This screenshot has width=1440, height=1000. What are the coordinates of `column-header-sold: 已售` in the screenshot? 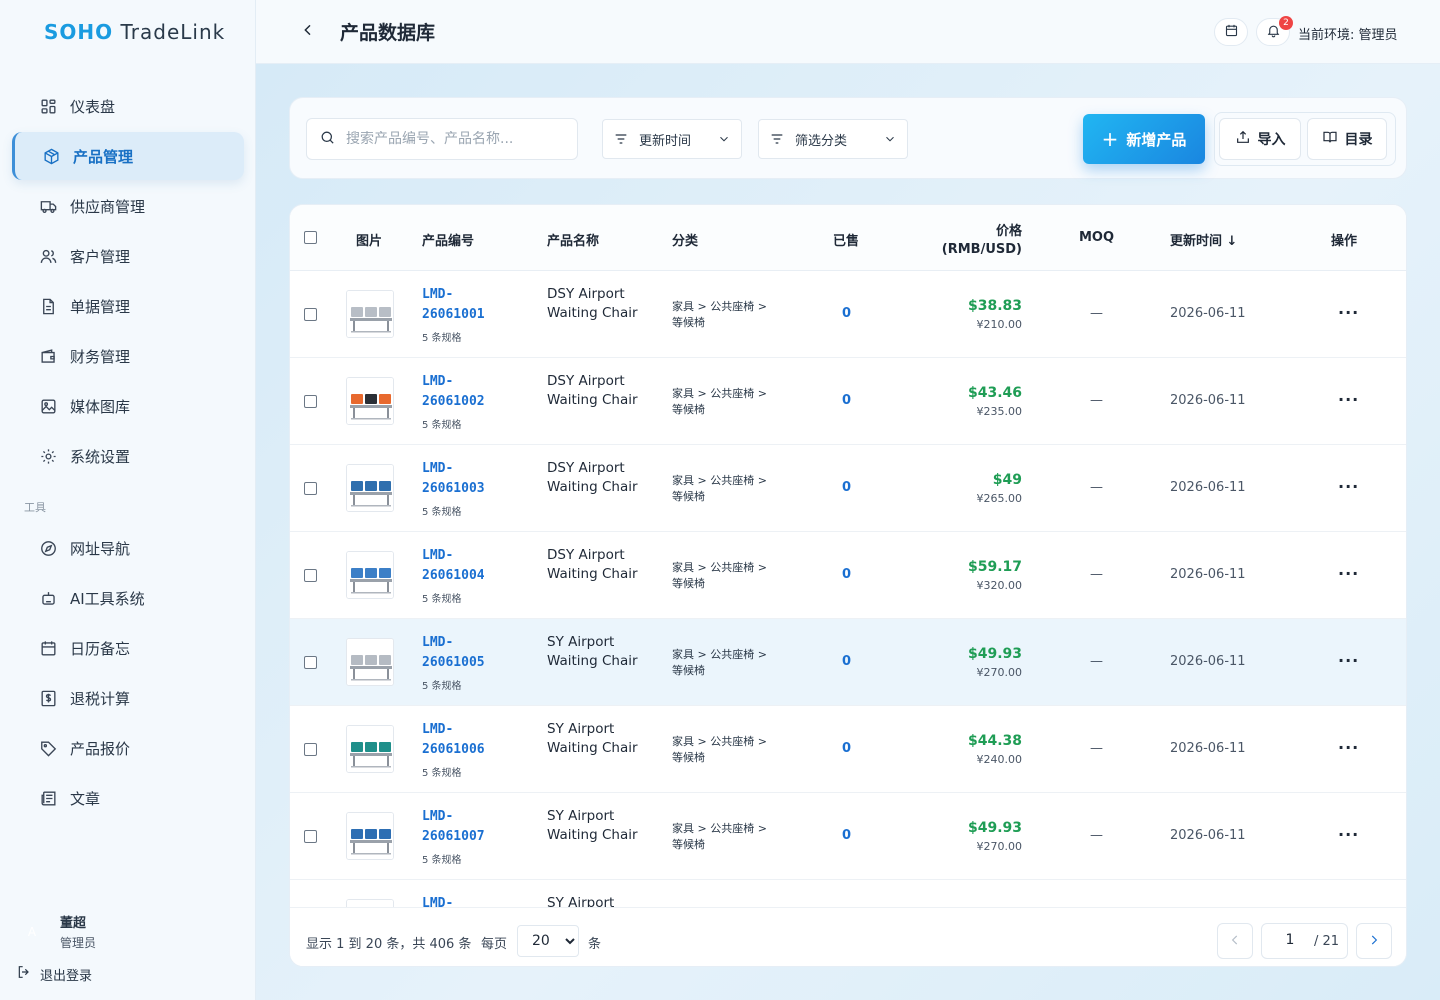 It's located at (846, 239).